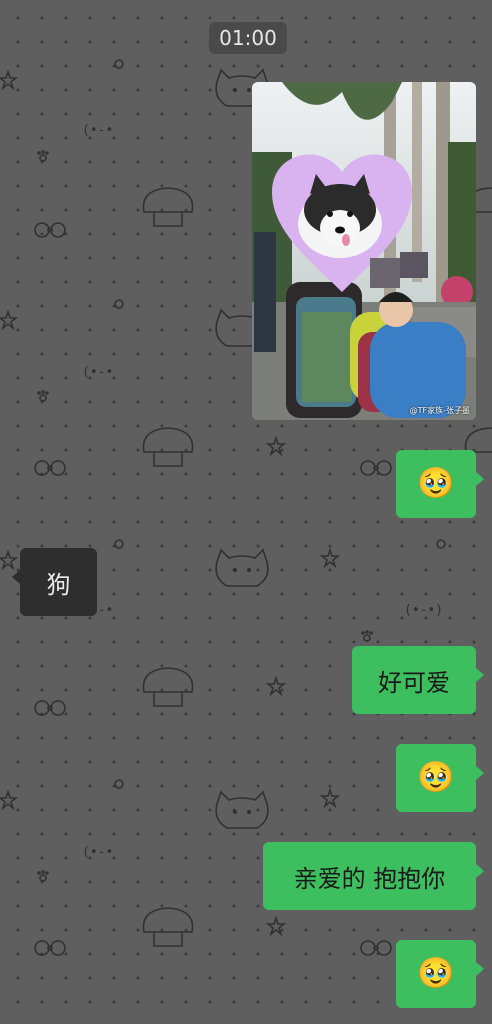  What do you see at coordinates (248, 38) in the screenshot?
I see `timestamp-chip: 01:00` at bounding box center [248, 38].